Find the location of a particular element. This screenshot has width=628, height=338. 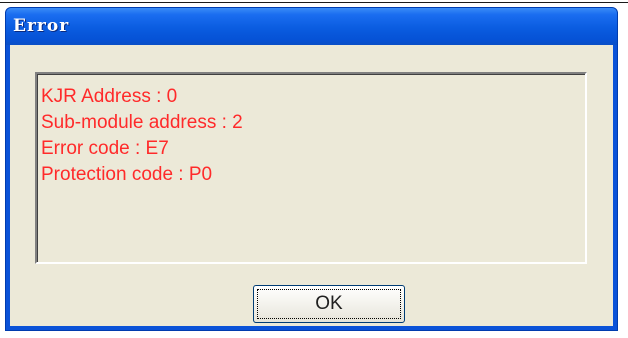

error-code-line: Error code : E7 is located at coordinates (105, 148).